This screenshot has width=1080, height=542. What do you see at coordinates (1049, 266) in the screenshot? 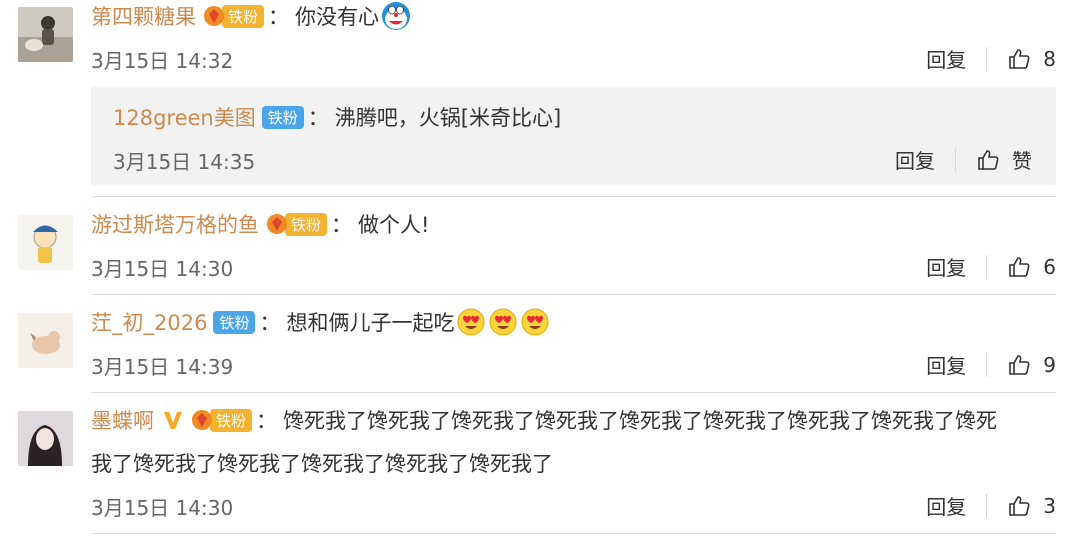
I see `like-count: 6` at bounding box center [1049, 266].